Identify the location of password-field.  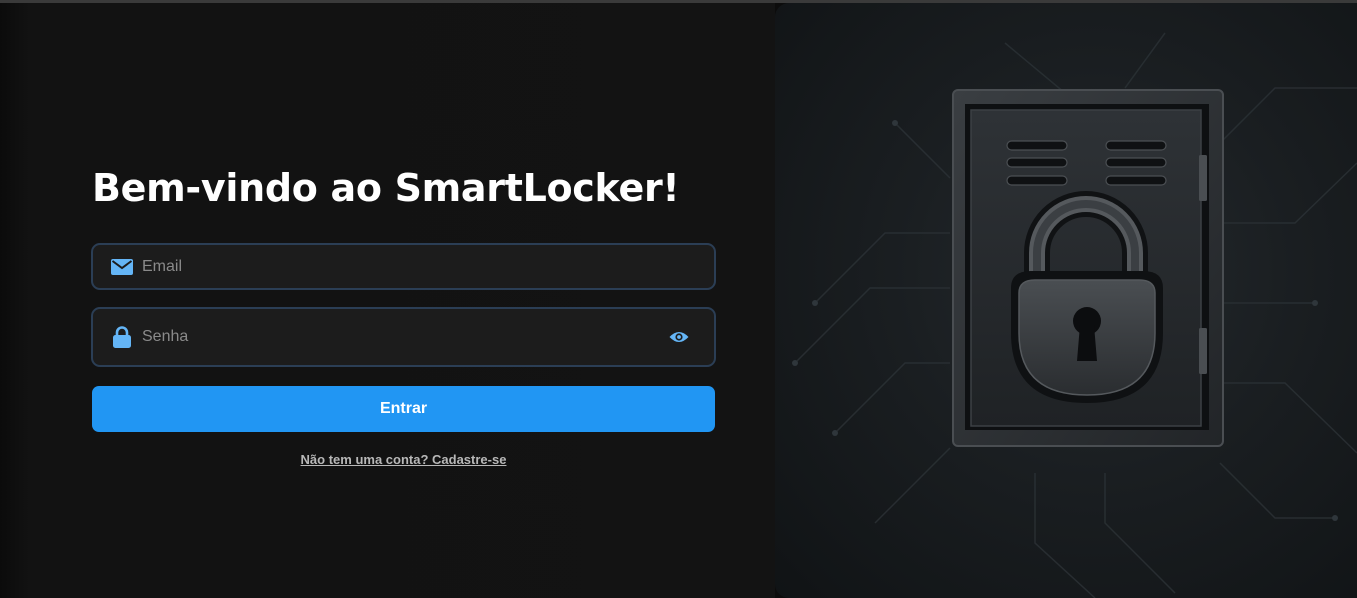
(403, 337).